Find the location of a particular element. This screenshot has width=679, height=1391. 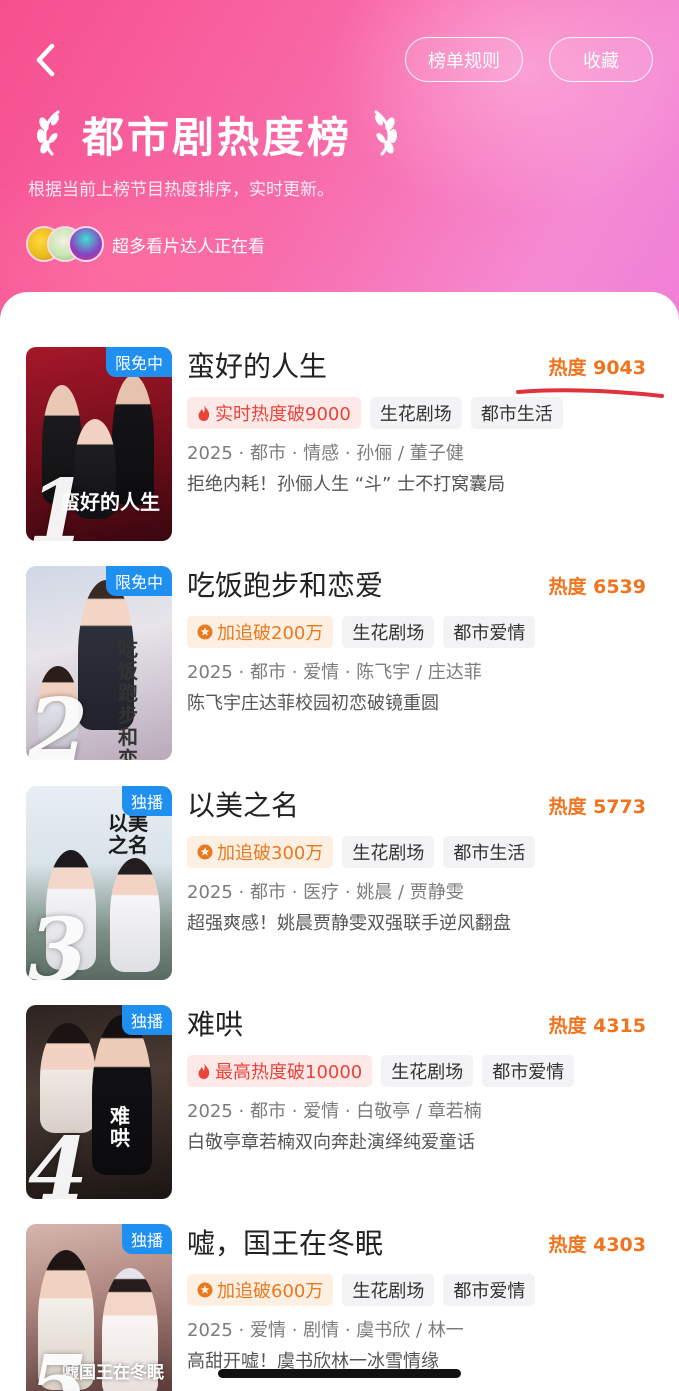

highlight-tag: 加追破300万 is located at coordinates (260, 852).